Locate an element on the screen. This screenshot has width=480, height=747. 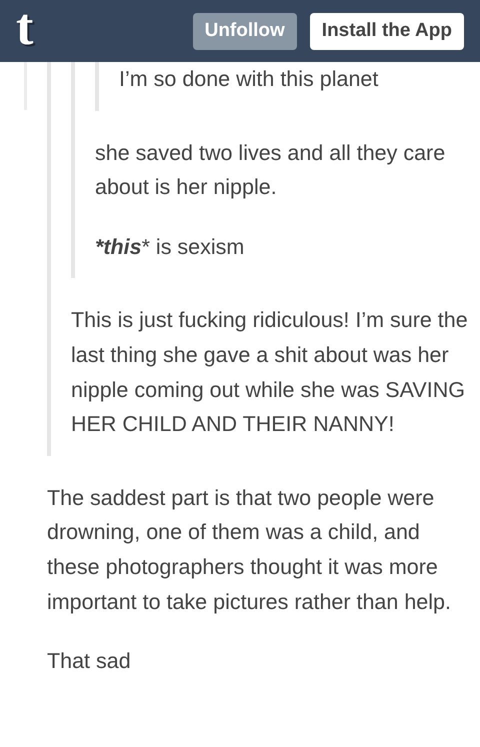
post-text: she saved two lives and all they care about is her nipple. is located at coordinates (270, 171).